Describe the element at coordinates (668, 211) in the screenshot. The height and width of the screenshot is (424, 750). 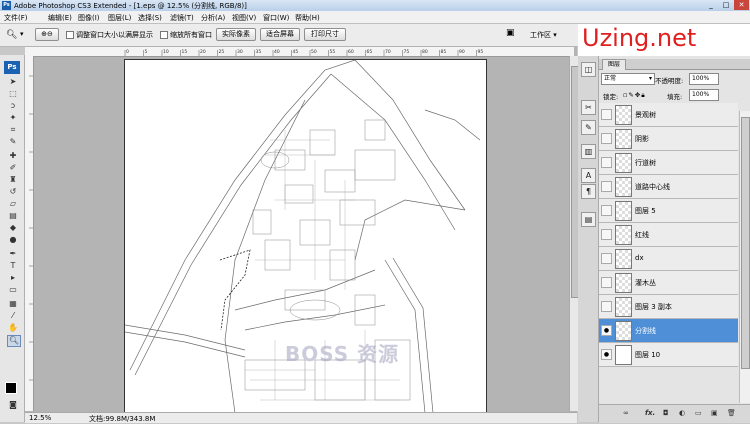
I see `layer-row-layer-5: 图层 5` at that location.